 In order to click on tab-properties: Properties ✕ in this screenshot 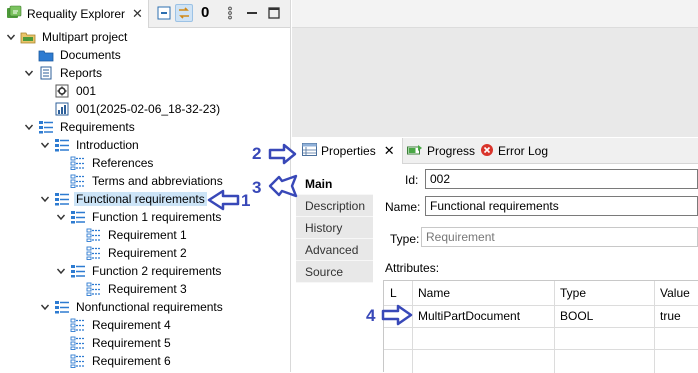, I will do `click(347, 151)`.